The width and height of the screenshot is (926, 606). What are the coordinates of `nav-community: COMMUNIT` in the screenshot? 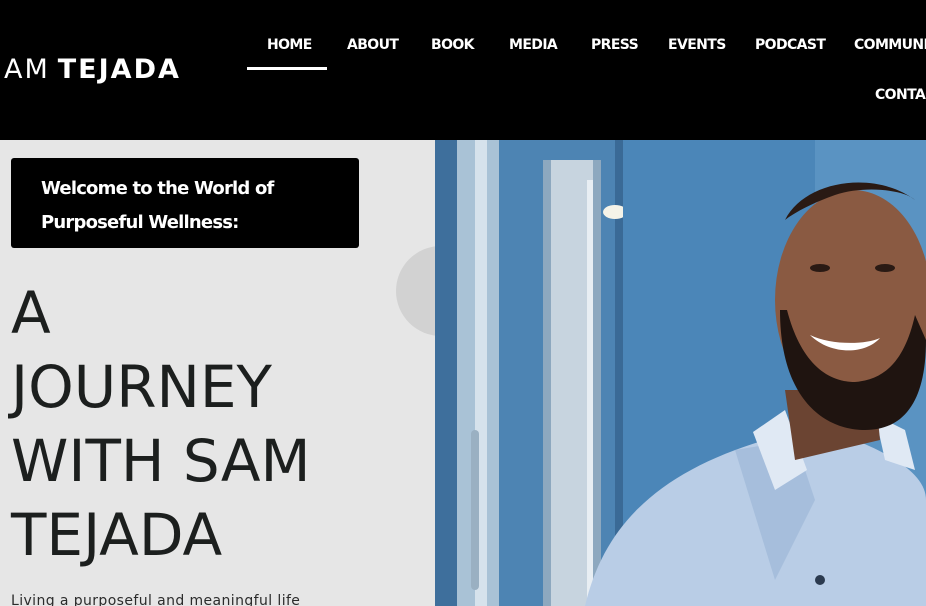 It's located at (890, 45).